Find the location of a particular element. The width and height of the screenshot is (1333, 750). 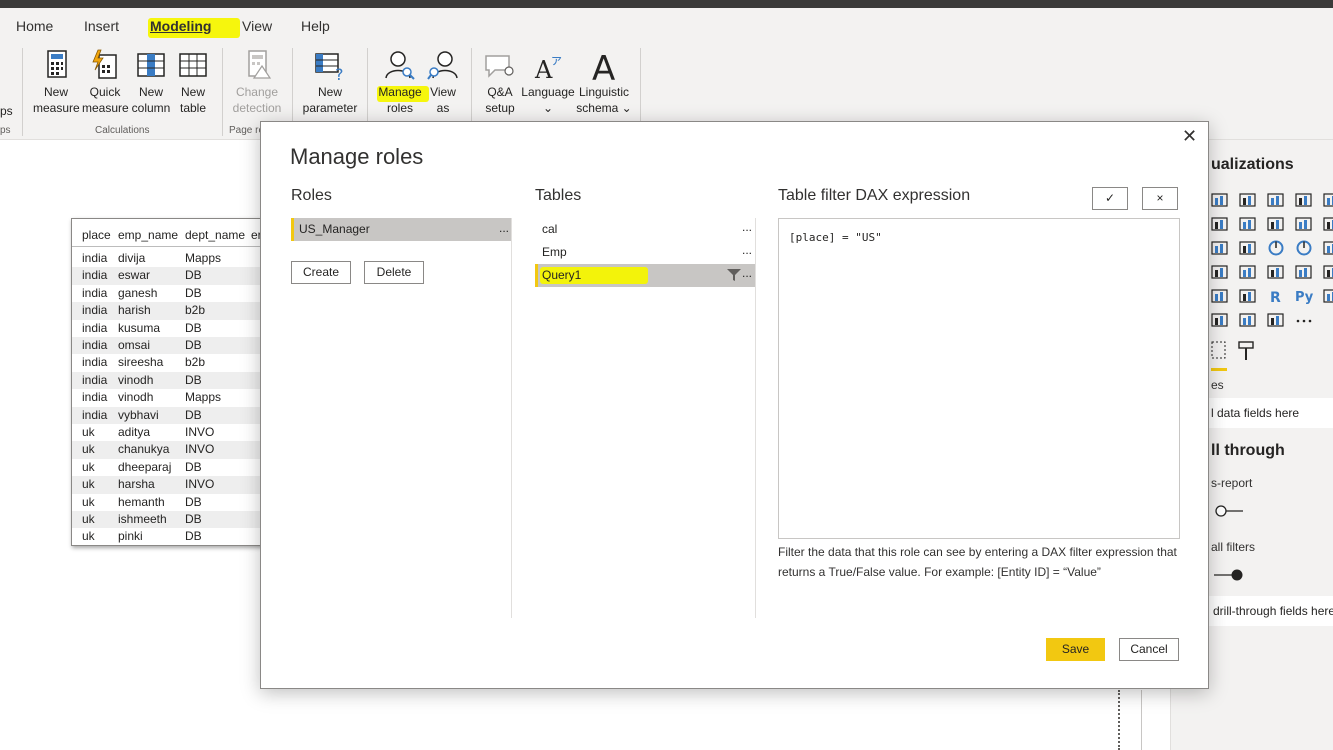

100-bar-icon is located at coordinates (1328, 200).